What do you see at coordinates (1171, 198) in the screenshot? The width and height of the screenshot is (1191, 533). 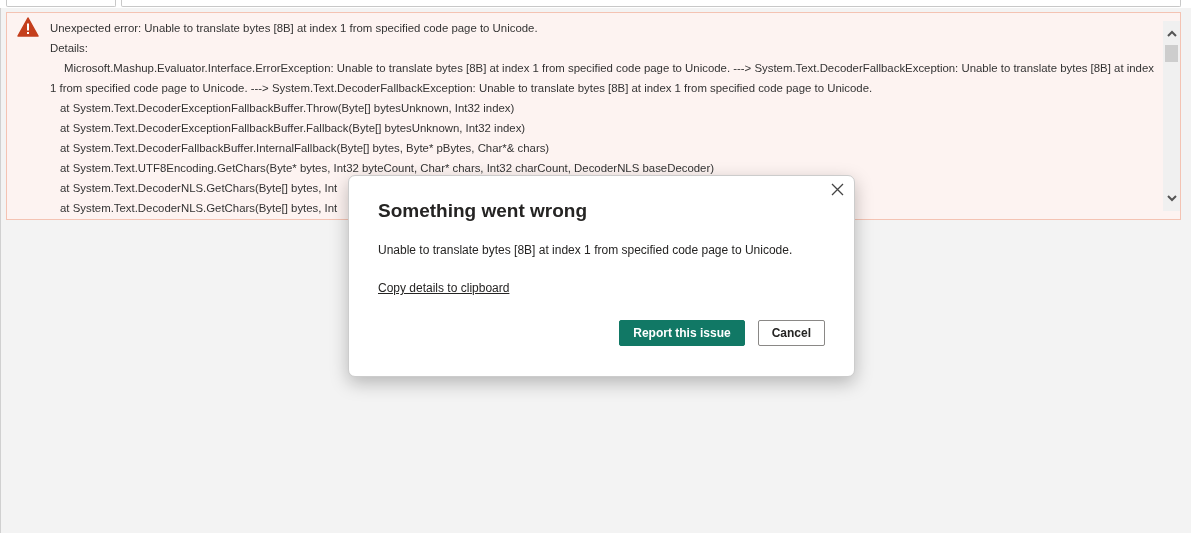 I see `scroll-down-icon` at bounding box center [1171, 198].